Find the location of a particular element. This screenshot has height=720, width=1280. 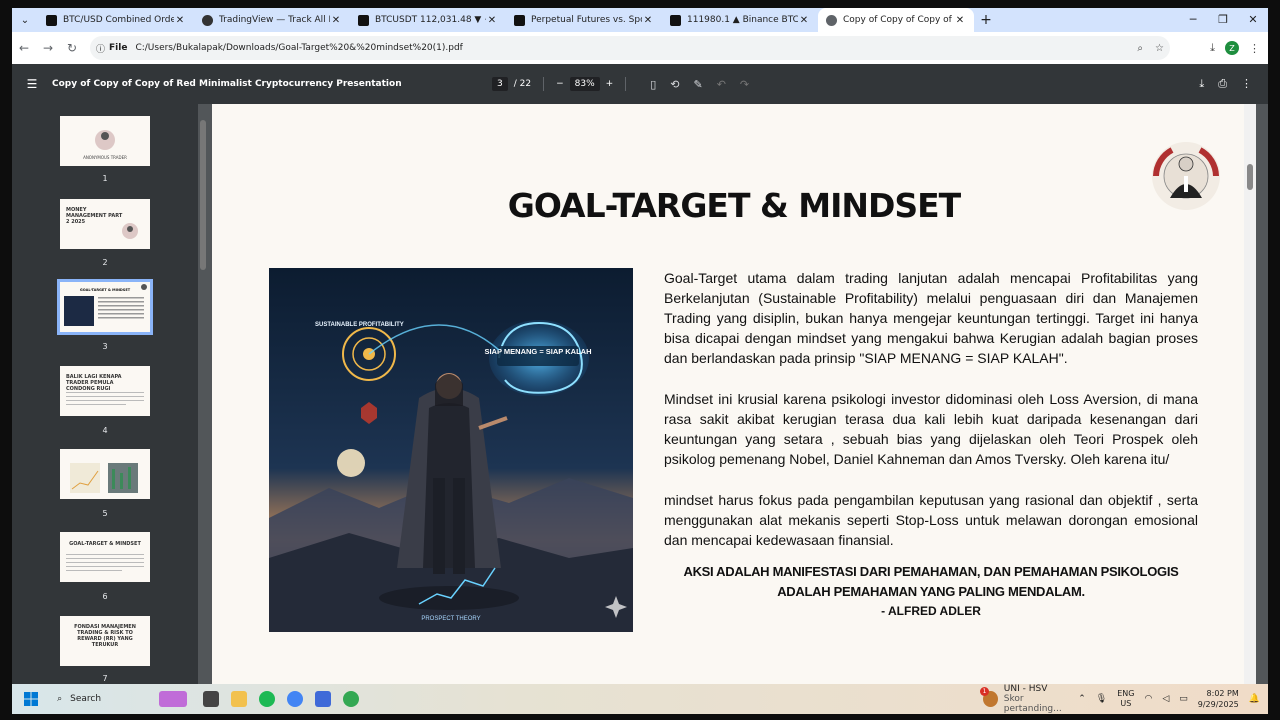

zoom-out-icon: − is located at coordinates (560, 84).